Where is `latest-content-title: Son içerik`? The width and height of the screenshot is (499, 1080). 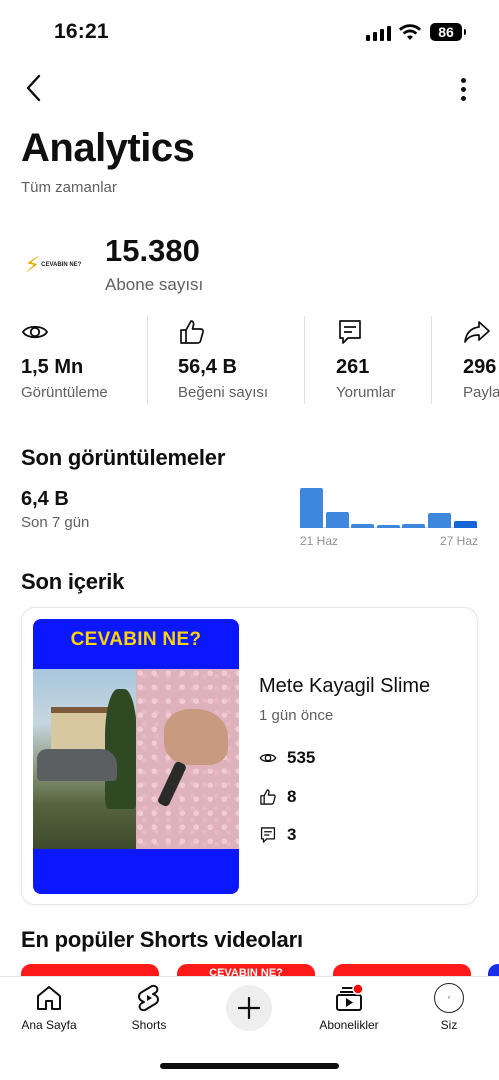
latest-content-title: Son içerik is located at coordinates (73, 581).